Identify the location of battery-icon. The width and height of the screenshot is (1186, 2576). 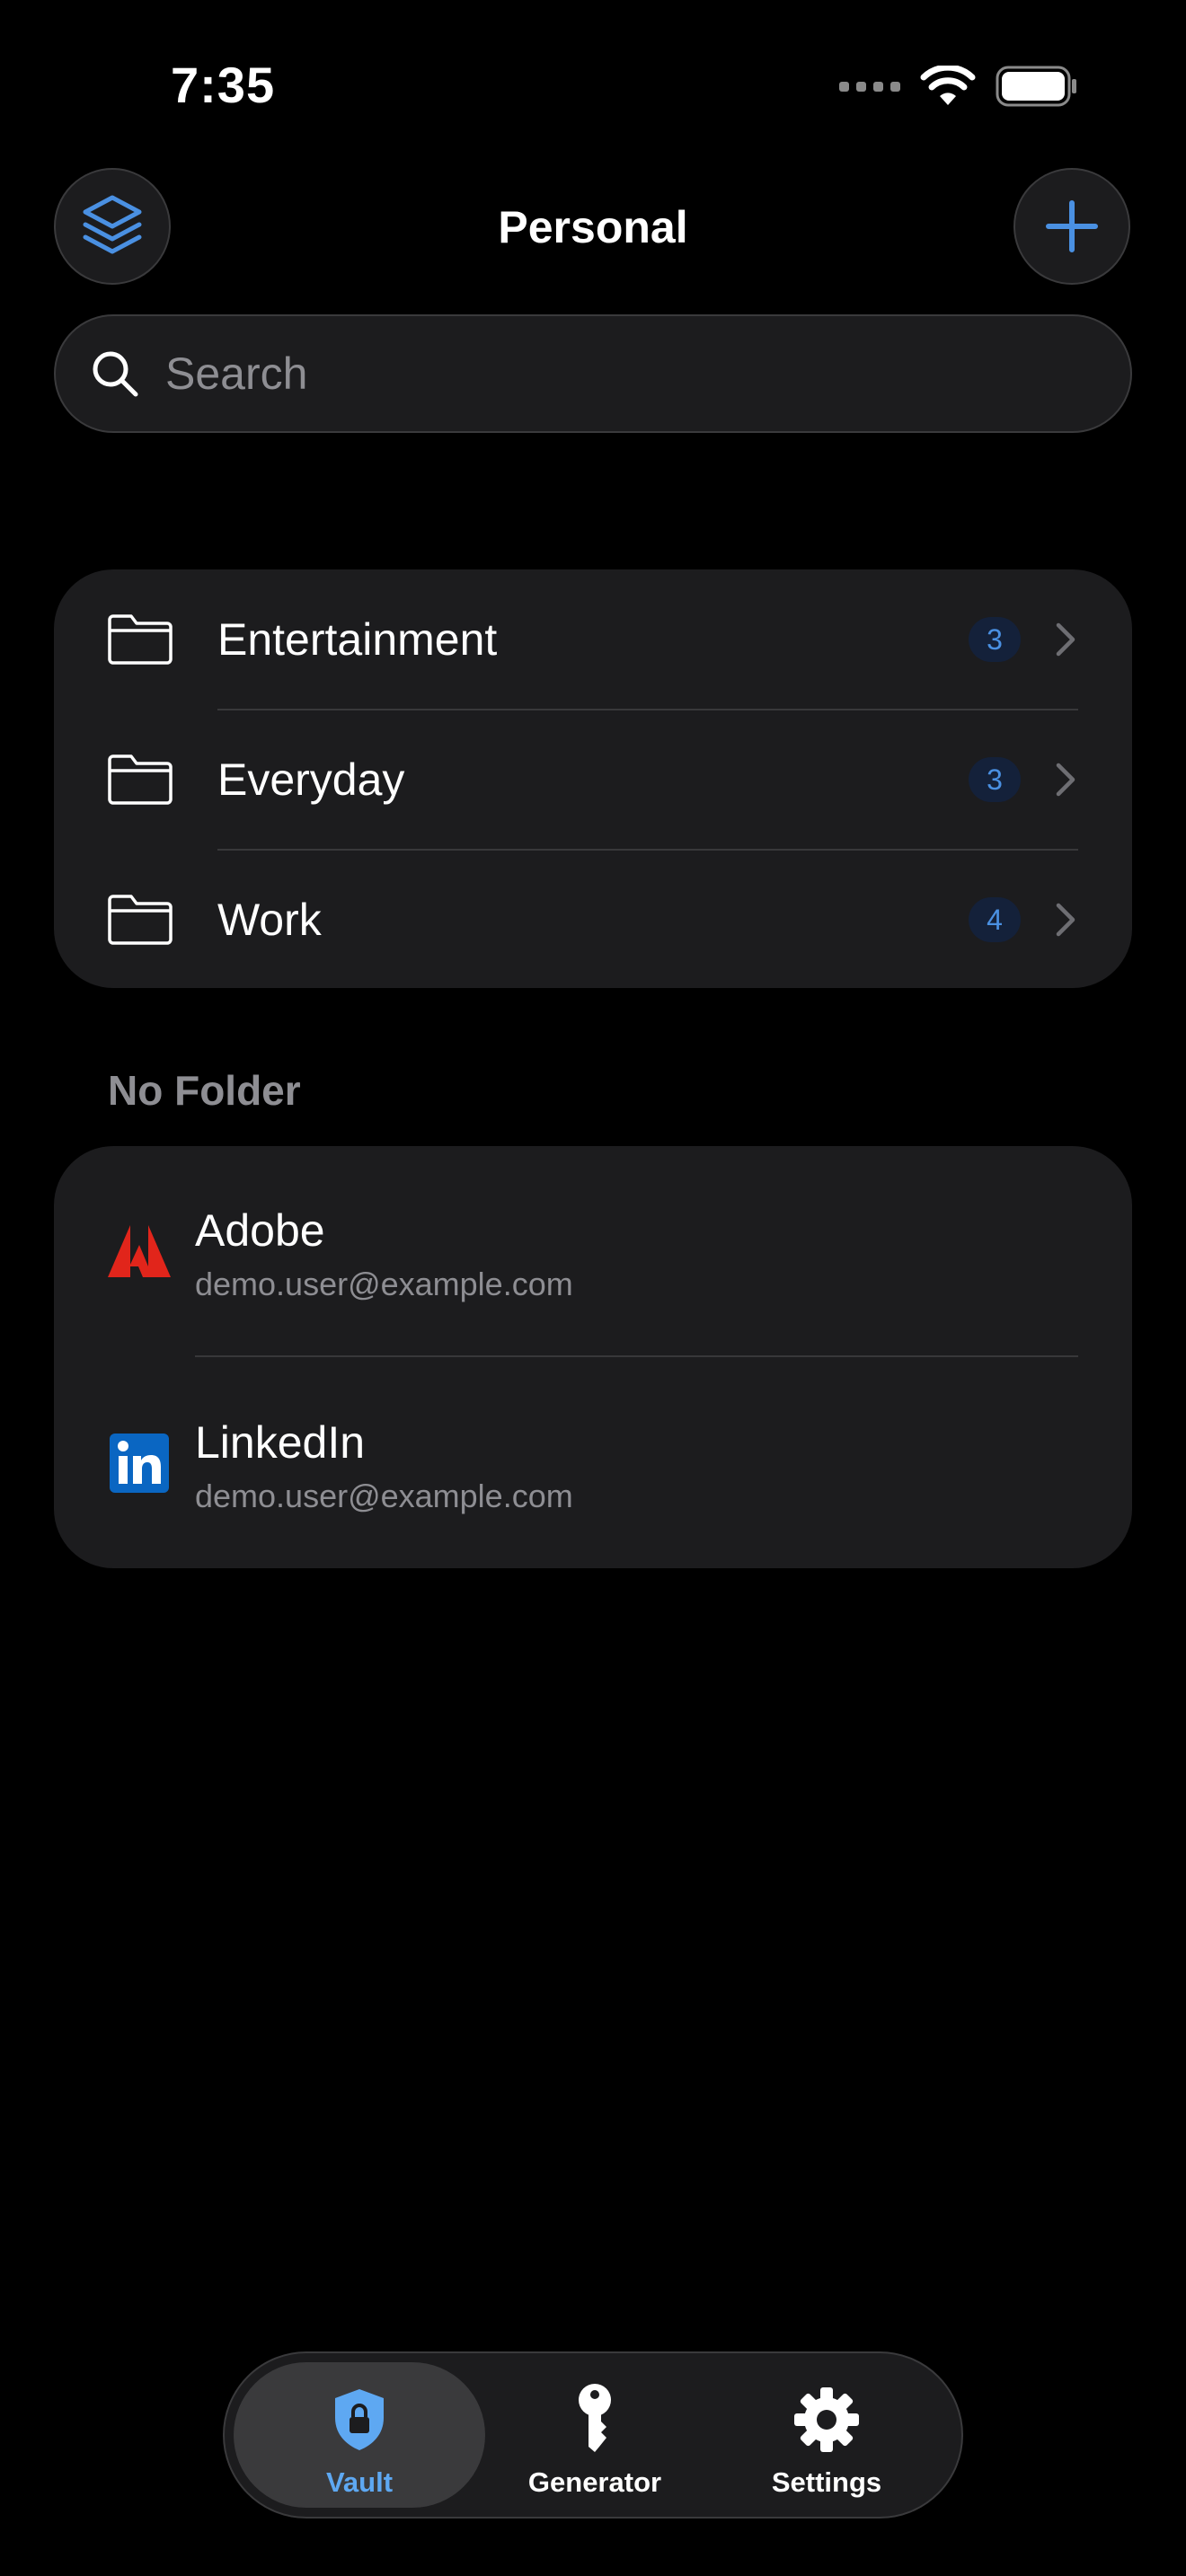
(1036, 86).